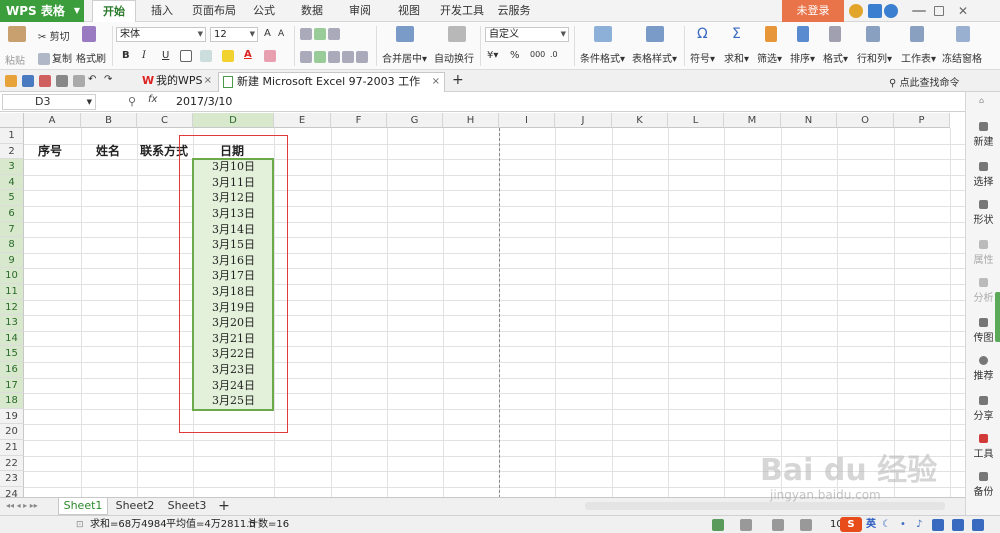  I want to click on filter-button: 筛选▾, so click(769, 57).